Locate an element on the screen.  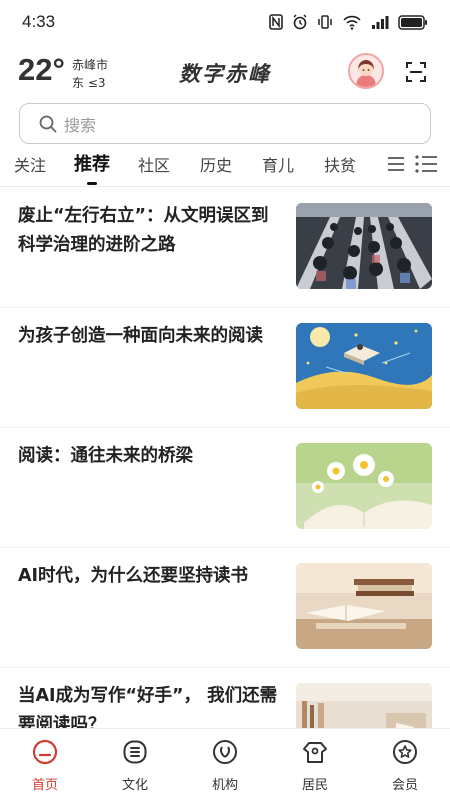
weather-temperature: 22° is located at coordinates (41, 70).